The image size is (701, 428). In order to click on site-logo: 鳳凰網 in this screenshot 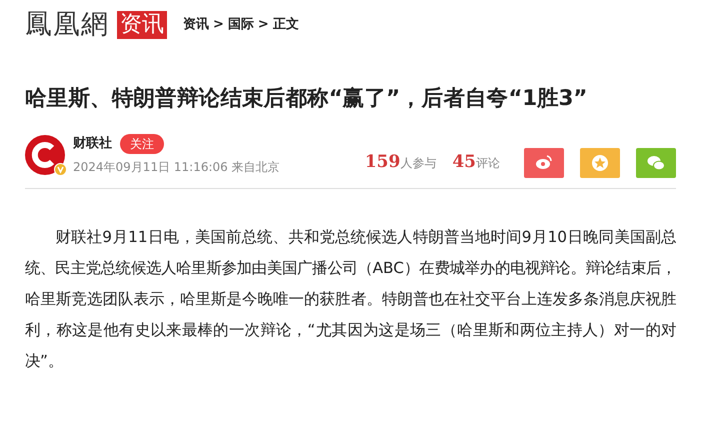, I will do `click(67, 25)`.